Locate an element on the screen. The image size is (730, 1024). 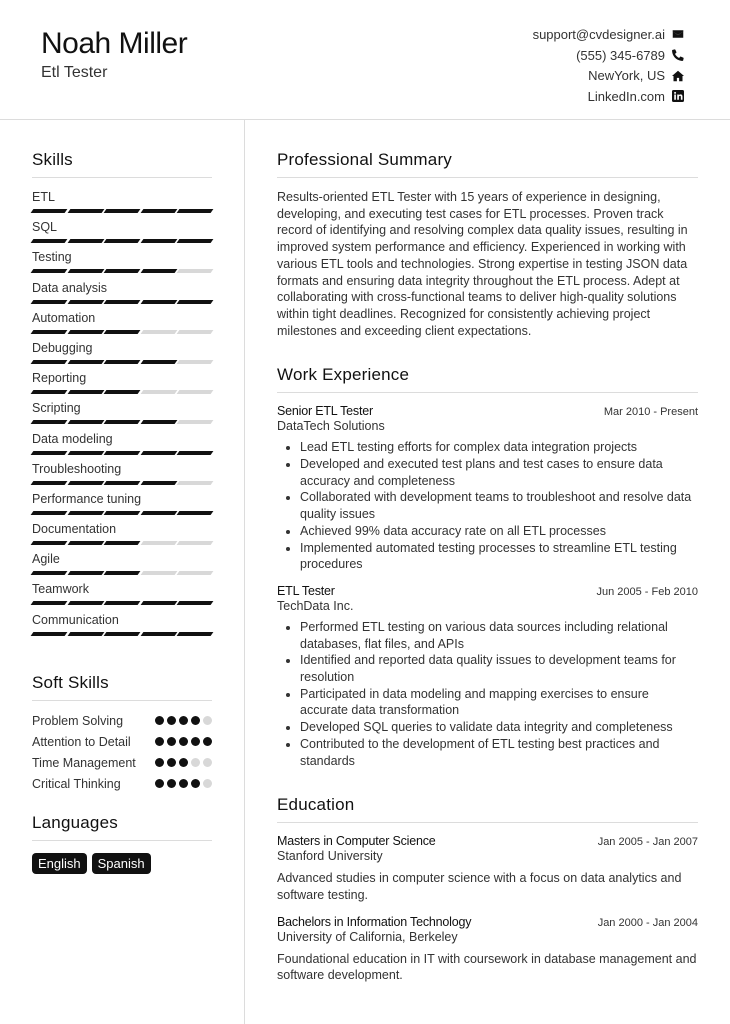
education-dates: Jan 2000 - Jan 2004 is located at coordinates (647, 922).